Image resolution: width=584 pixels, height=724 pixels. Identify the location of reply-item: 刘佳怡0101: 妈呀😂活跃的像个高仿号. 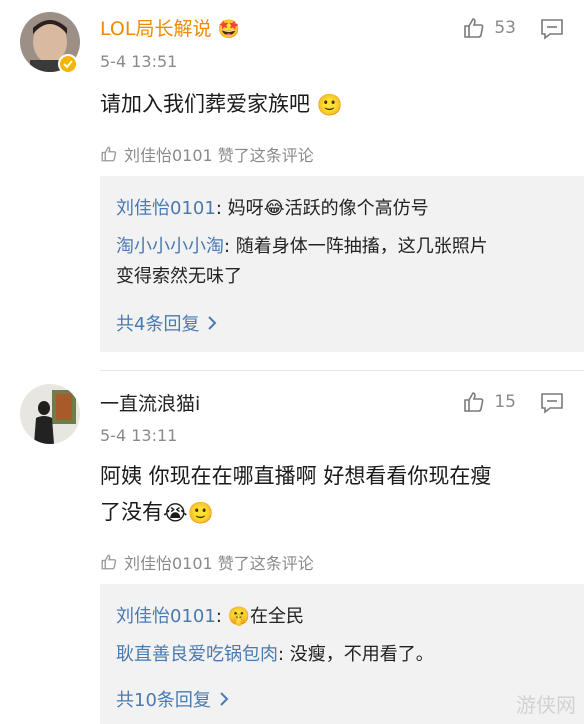
(272, 209).